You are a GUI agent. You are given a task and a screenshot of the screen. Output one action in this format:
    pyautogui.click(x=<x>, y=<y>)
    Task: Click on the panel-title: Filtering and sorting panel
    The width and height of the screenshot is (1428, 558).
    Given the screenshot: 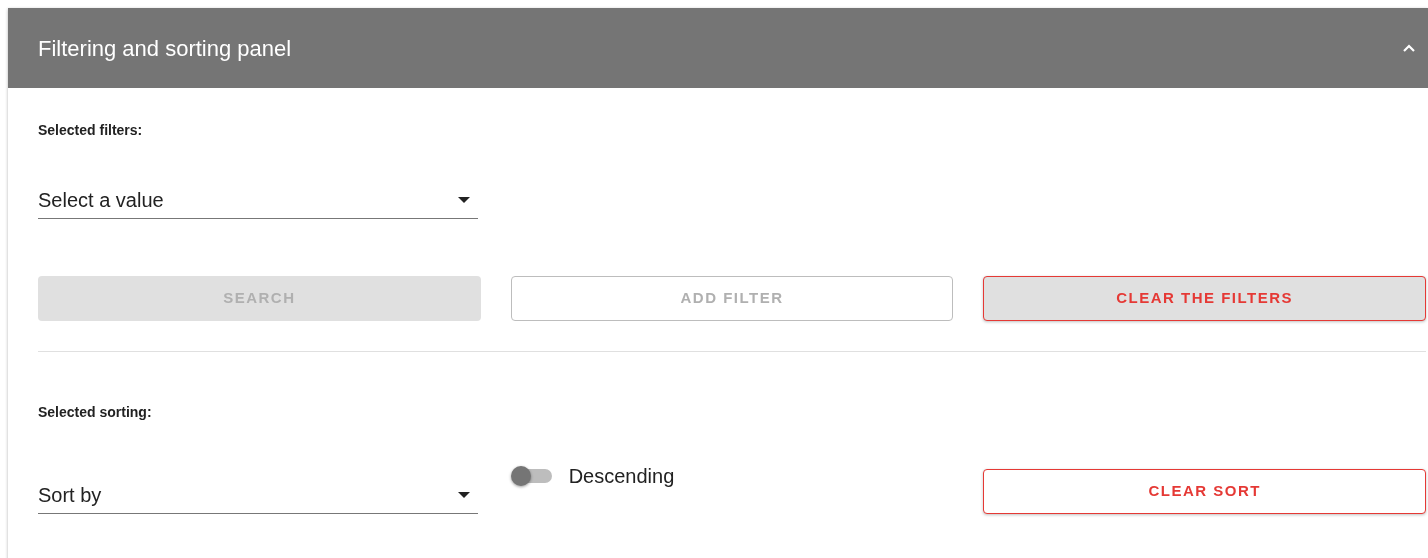 What is the action you would take?
    pyautogui.click(x=165, y=48)
    